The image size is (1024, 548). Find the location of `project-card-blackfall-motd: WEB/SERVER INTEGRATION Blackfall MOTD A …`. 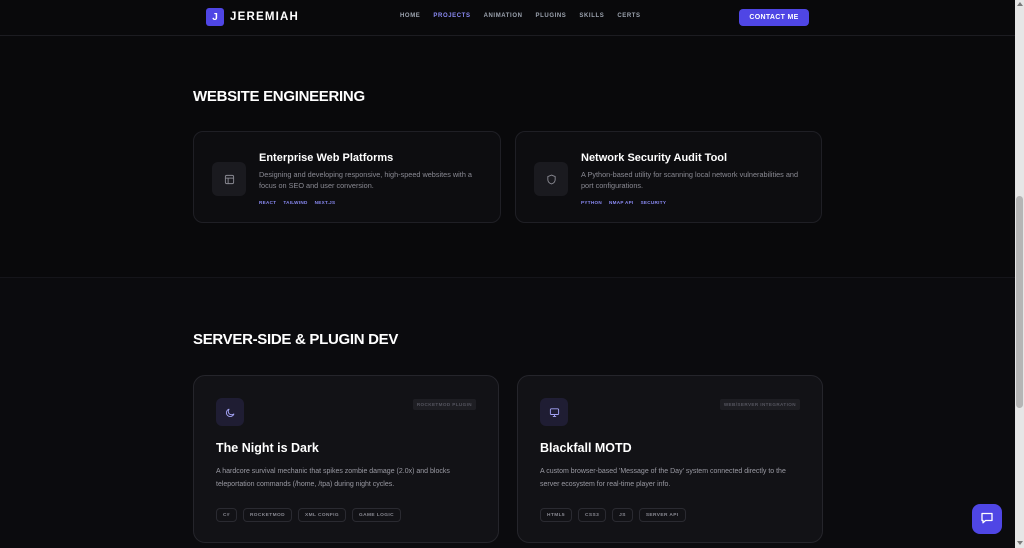

project-card-blackfall-motd: WEB/SERVER INTEGRATION Blackfall MOTD A … is located at coordinates (670, 459).